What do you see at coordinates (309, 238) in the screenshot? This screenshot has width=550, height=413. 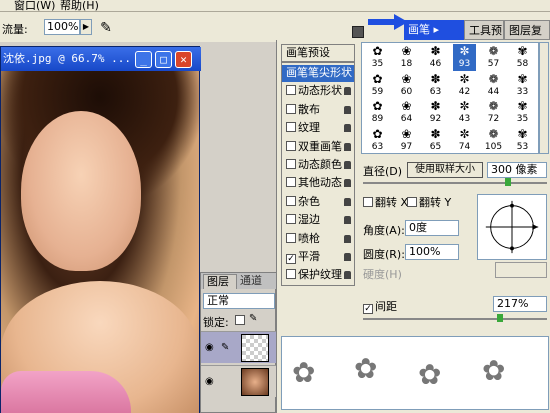 I see `setting-label: 喷枪` at bounding box center [309, 238].